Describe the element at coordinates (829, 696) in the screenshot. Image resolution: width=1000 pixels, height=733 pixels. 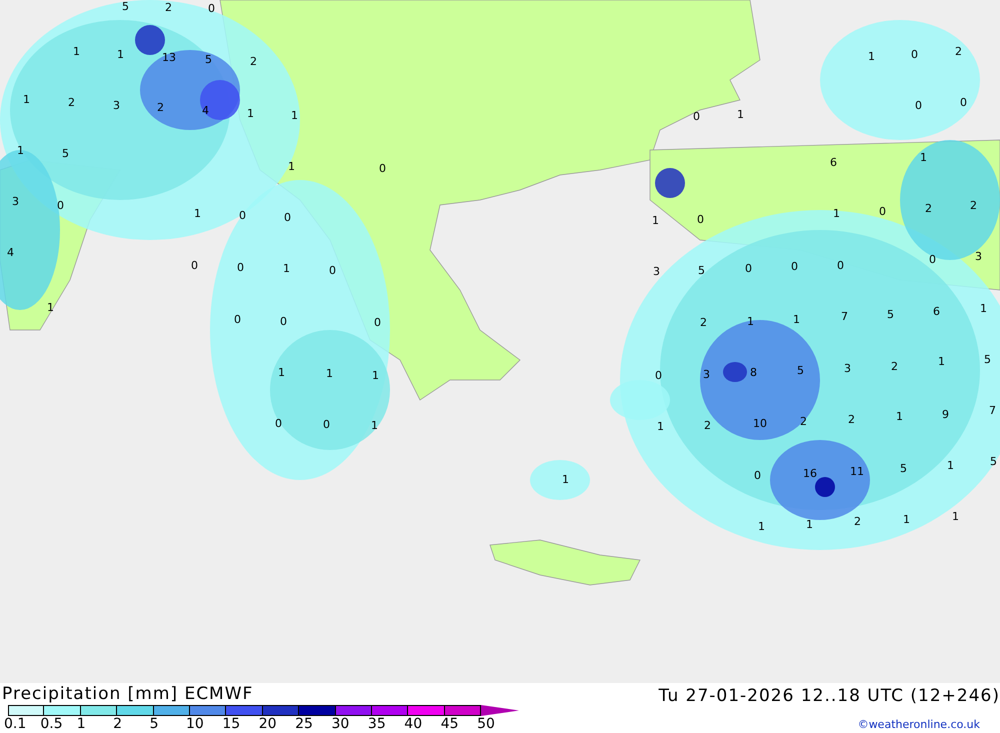
I see `forecast-datetime: Tu 27-01-2026 12..18 UTC (12+246)` at that location.